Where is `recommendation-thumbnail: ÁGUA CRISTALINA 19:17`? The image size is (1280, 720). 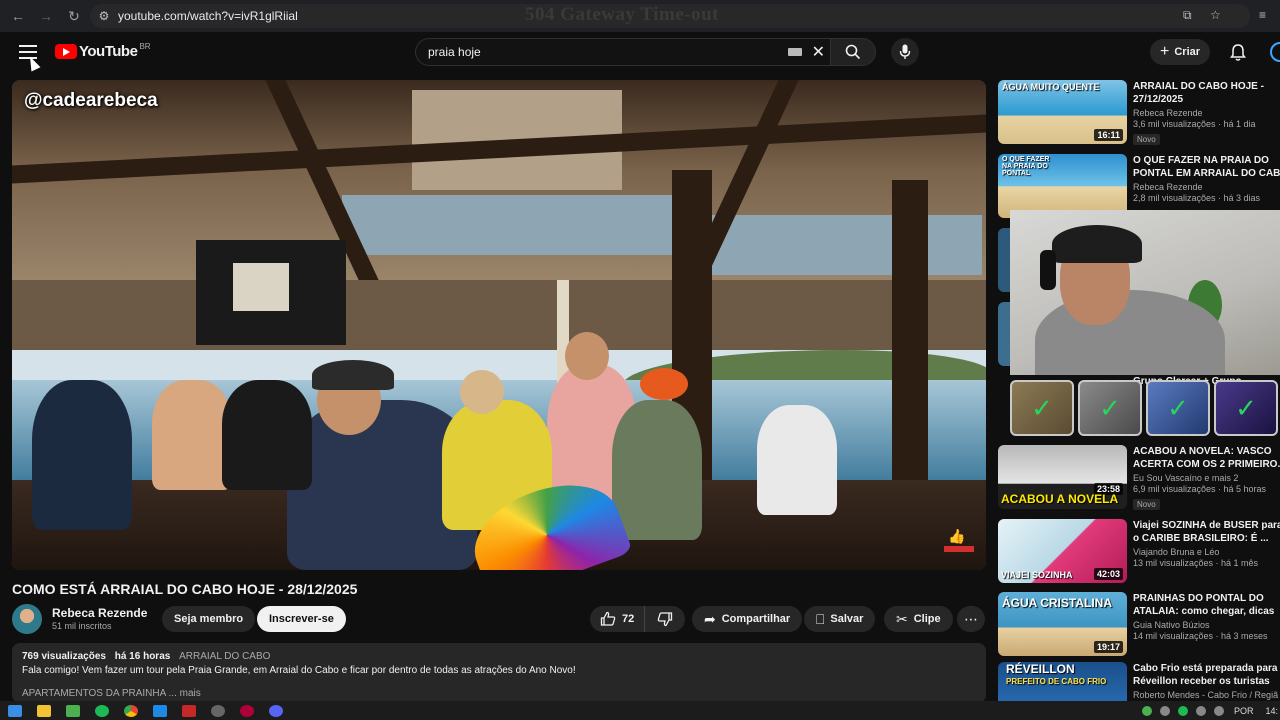
recommendation-thumbnail: ÁGUA CRISTALINA 19:17 is located at coordinates (1062, 624).